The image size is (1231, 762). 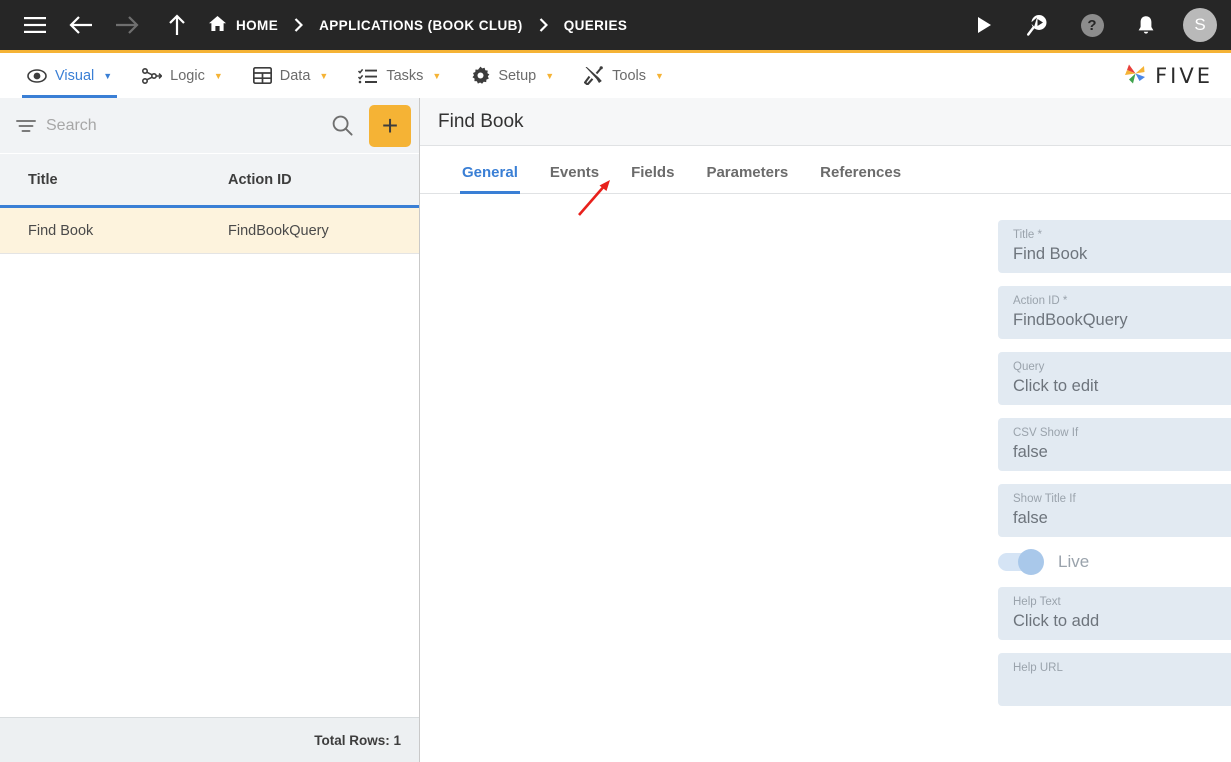 What do you see at coordinates (1200, 25) in the screenshot?
I see `user-avatar: S` at bounding box center [1200, 25].